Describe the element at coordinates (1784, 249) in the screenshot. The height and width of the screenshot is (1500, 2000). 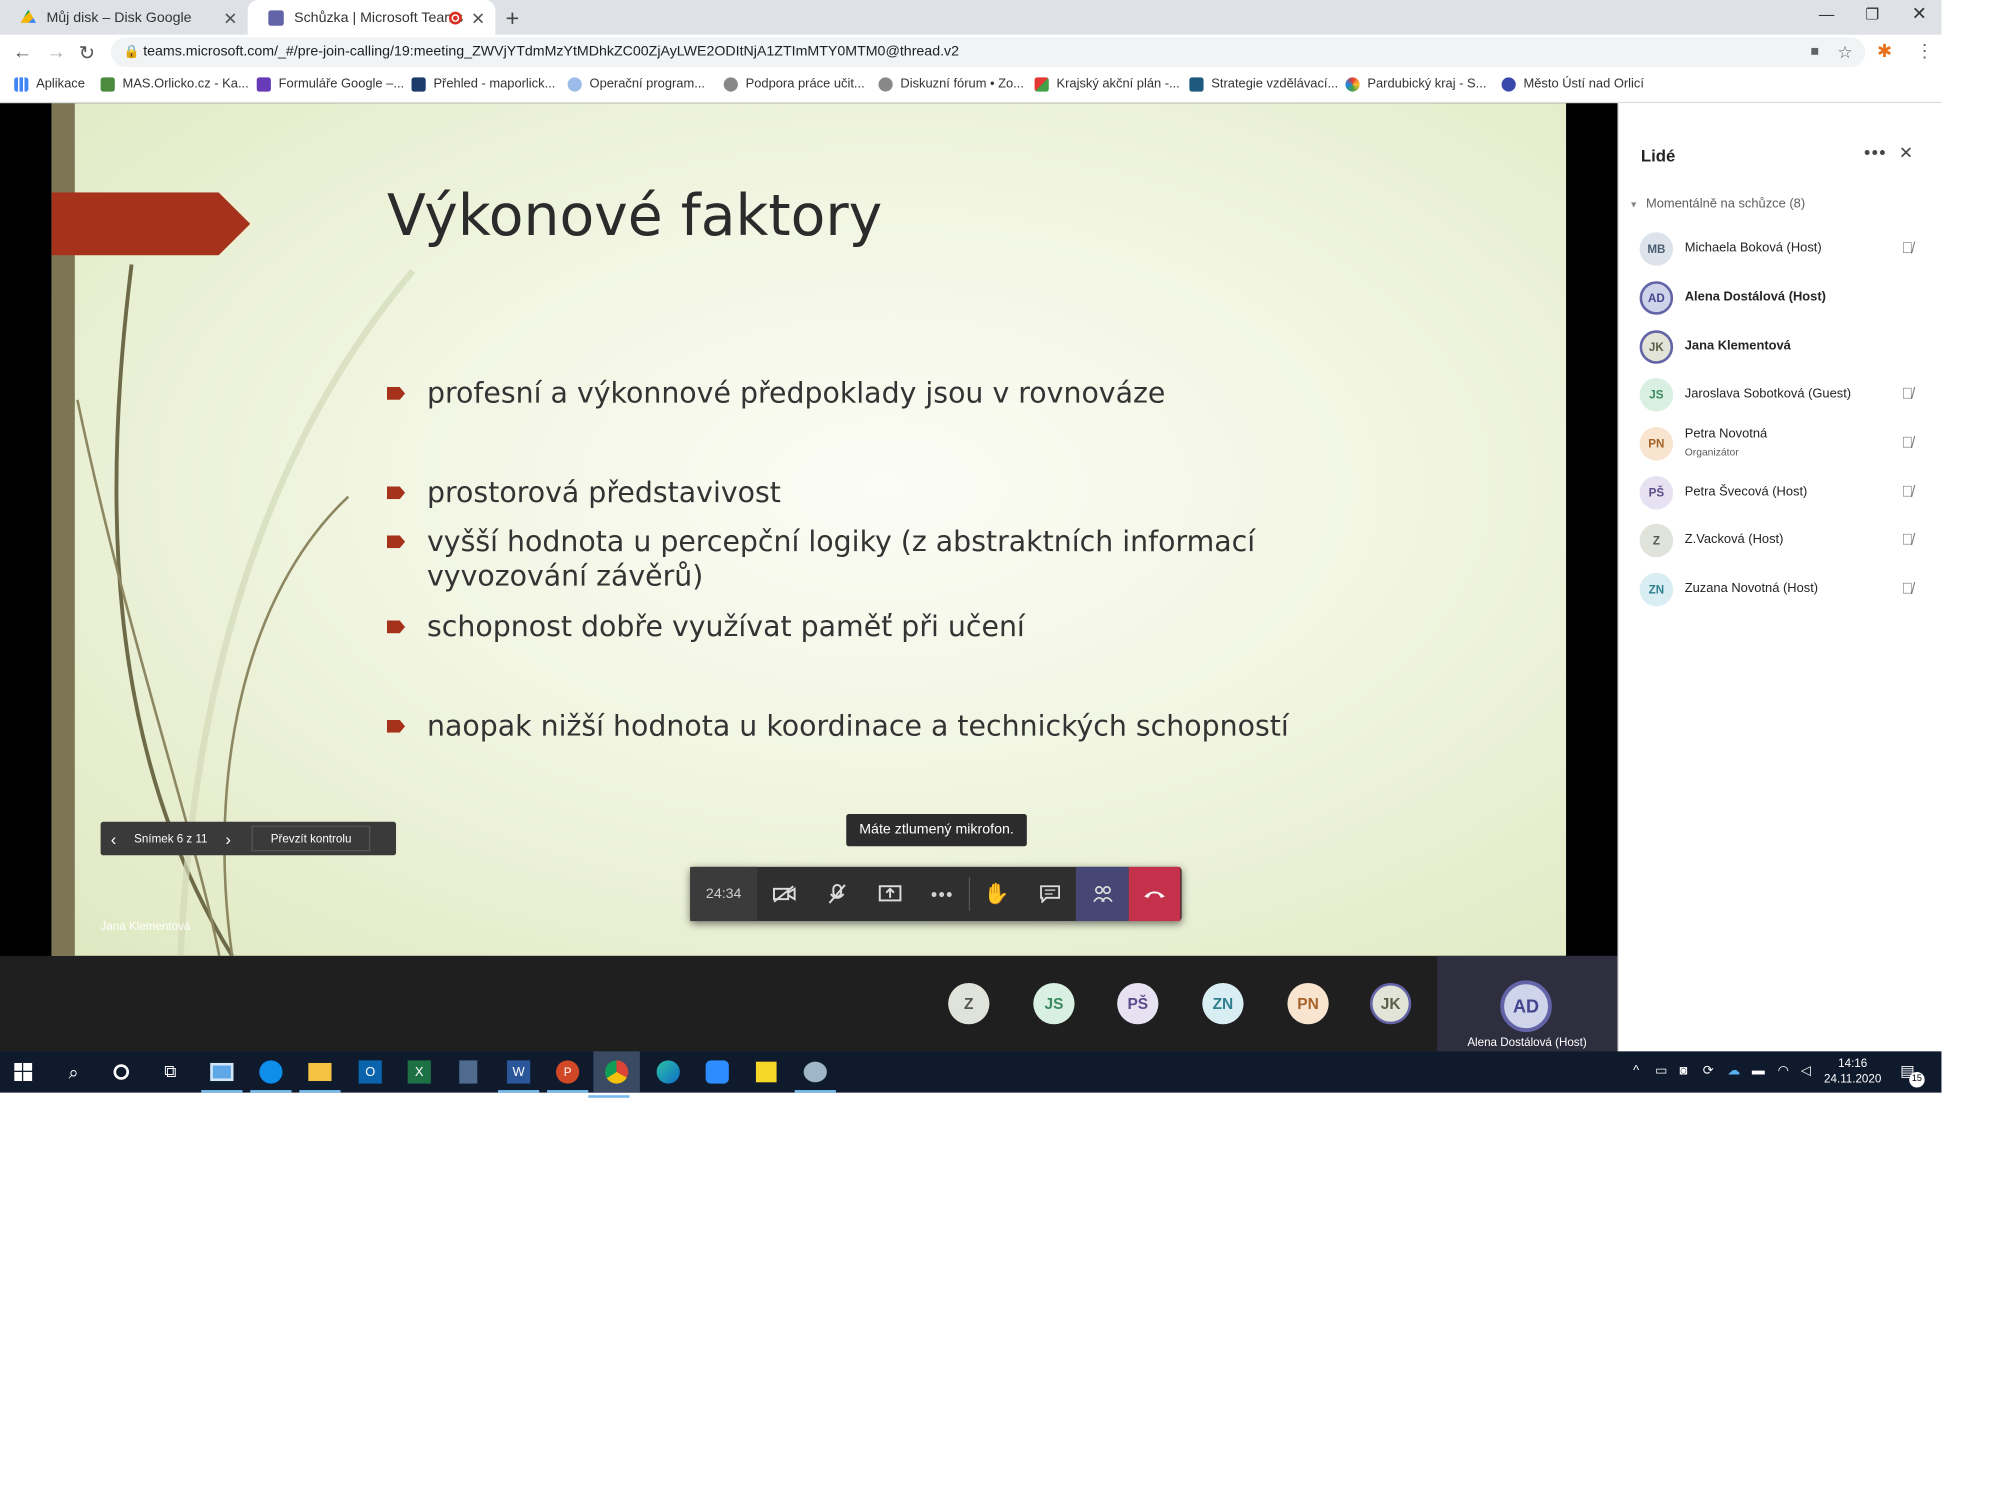
I see `participant-row: MB Michaela Boková (Host) 🎙̸` at that location.